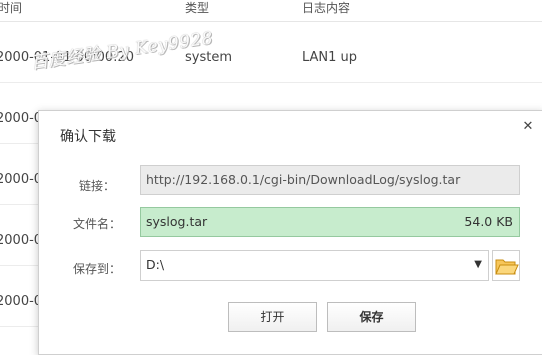 The height and width of the screenshot is (355, 542). I want to click on filename-field: syslog.tar 54.0 KB, so click(330, 222).